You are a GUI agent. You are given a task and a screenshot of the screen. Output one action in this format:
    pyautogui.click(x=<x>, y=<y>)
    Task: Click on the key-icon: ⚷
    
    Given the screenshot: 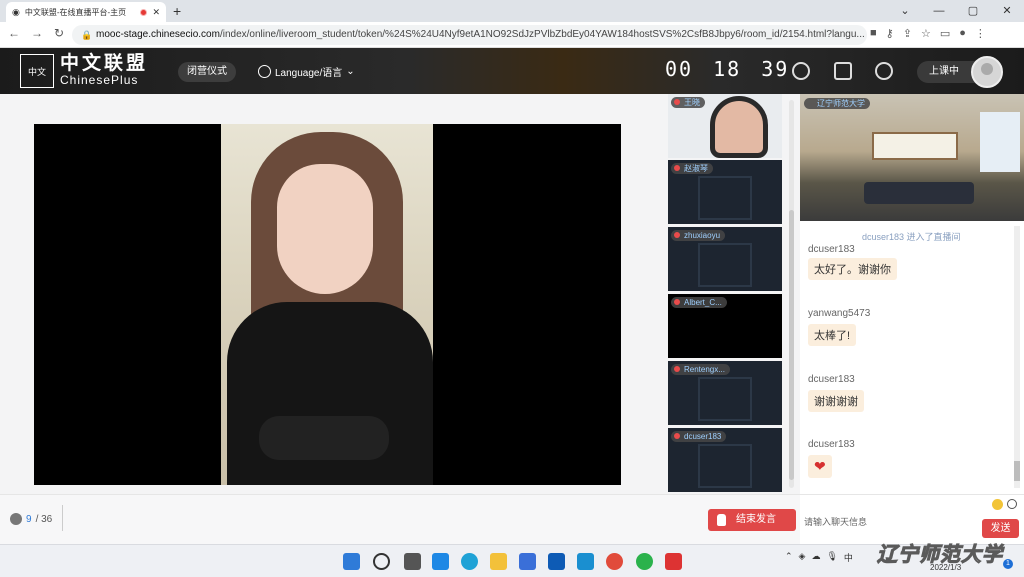 What is the action you would take?
    pyautogui.click(x=890, y=33)
    